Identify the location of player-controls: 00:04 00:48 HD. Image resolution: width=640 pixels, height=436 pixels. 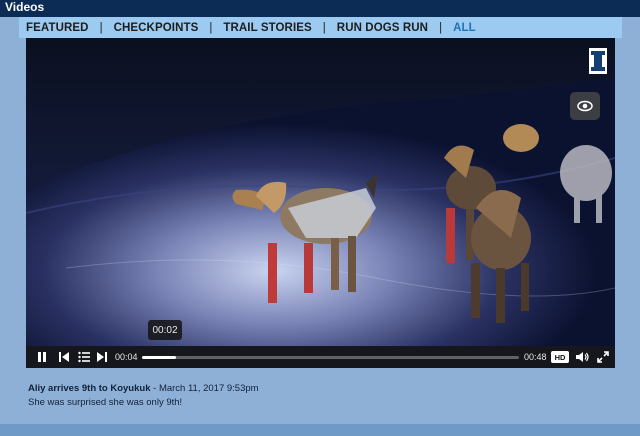
(320, 357).